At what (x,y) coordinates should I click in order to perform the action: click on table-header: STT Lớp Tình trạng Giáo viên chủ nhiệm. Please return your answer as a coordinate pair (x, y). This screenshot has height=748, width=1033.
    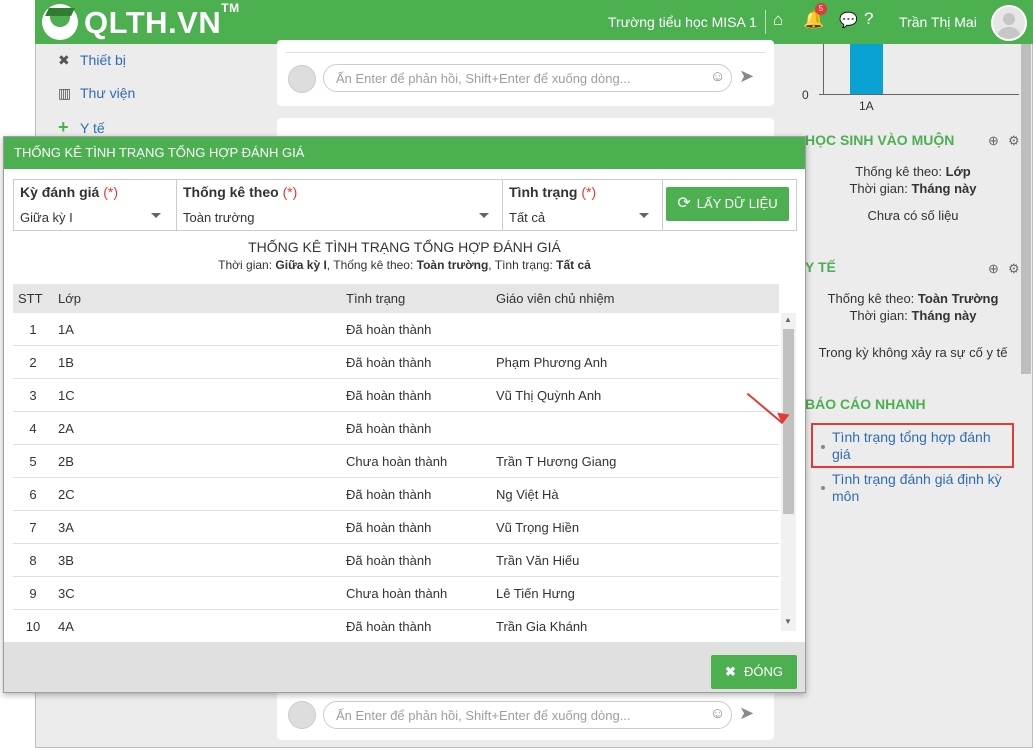
    Looking at the image, I should click on (396, 298).